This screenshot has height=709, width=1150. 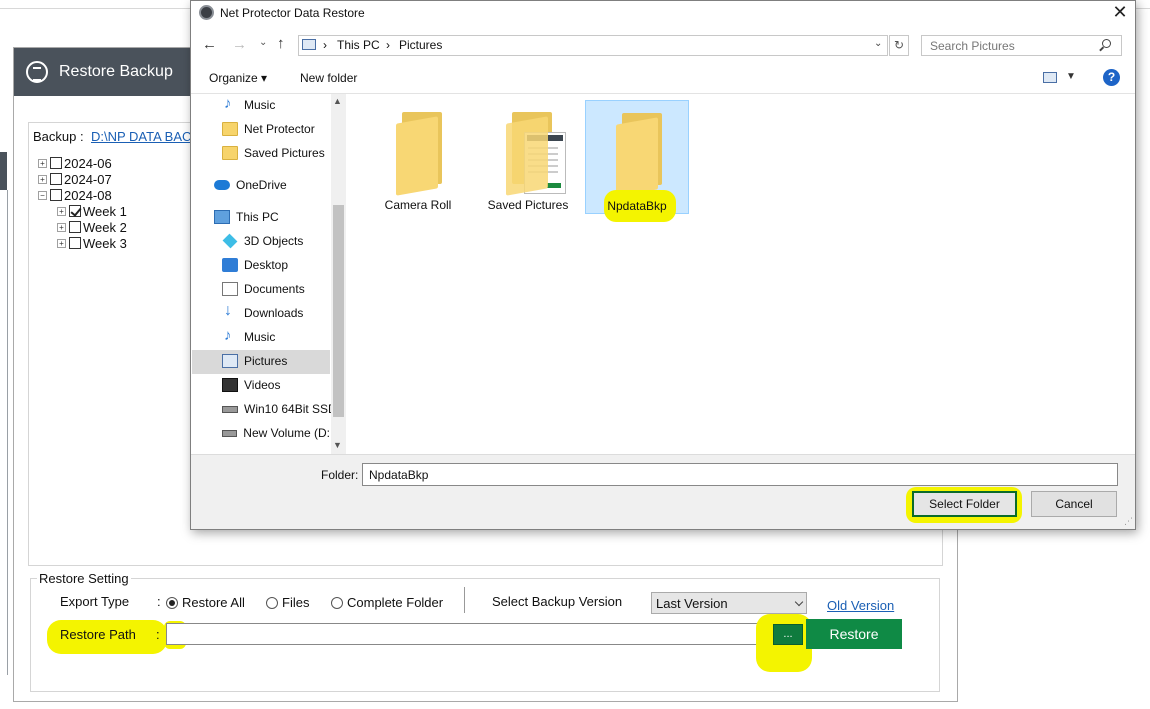 What do you see at coordinates (7, 432) in the screenshot?
I see `left-edge-divider` at bounding box center [7, 432].